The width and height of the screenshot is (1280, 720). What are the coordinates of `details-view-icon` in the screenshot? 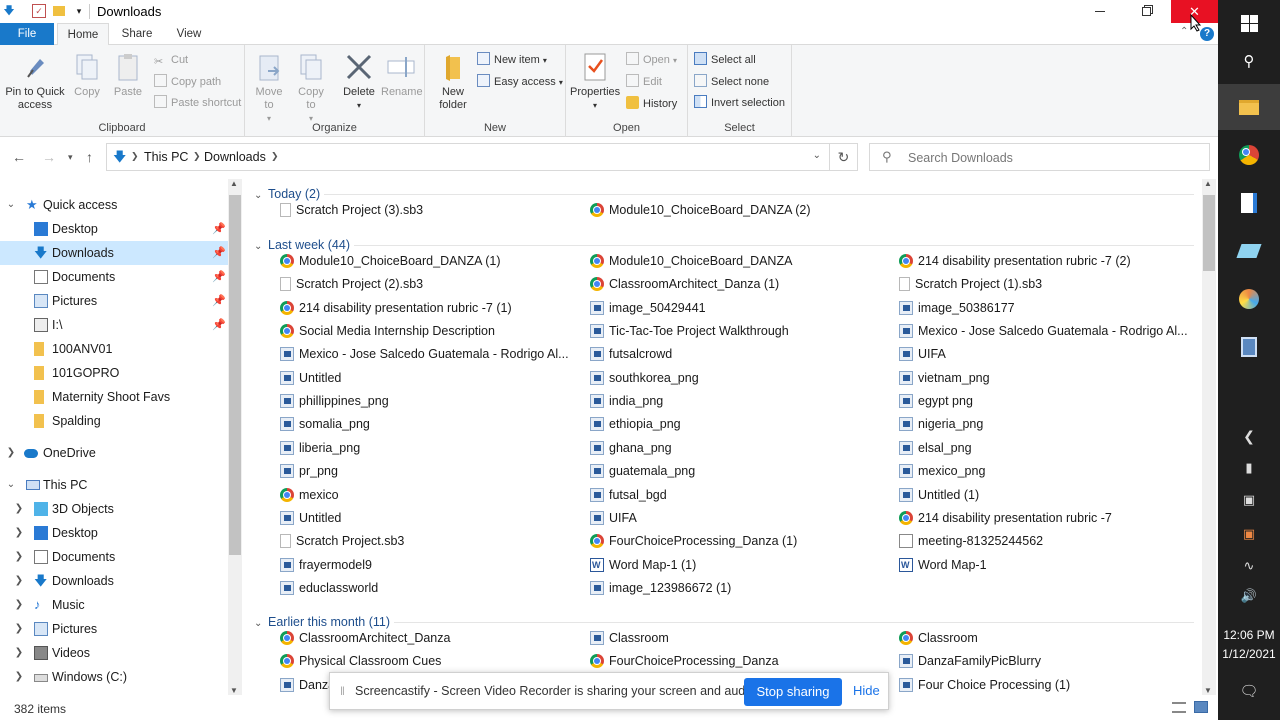 It's located at (1179, 707).